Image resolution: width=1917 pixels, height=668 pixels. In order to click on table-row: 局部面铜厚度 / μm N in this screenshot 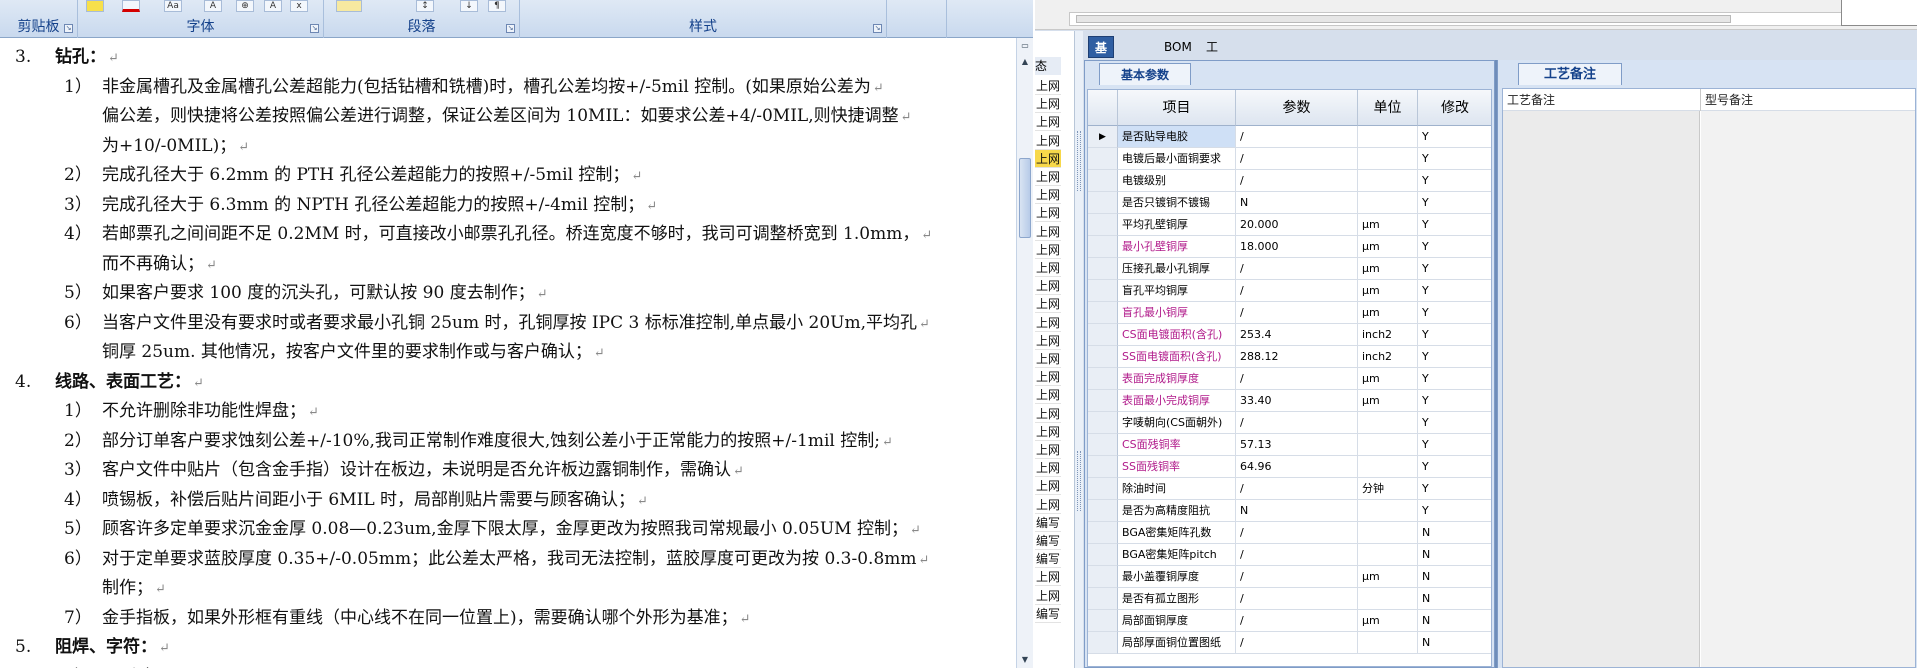, I will do `click(1289, 621)`.